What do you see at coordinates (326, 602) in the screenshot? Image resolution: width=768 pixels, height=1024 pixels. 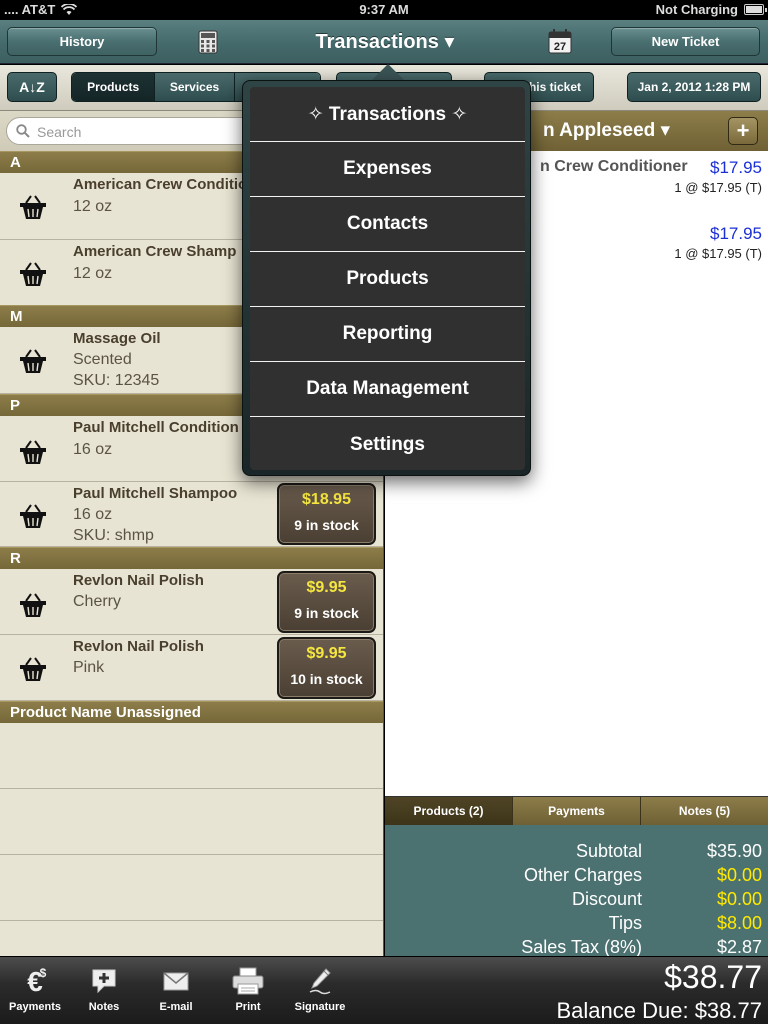 I see `price-stock-button: $9.95 9 in stock` at bounding box center [326, 602].